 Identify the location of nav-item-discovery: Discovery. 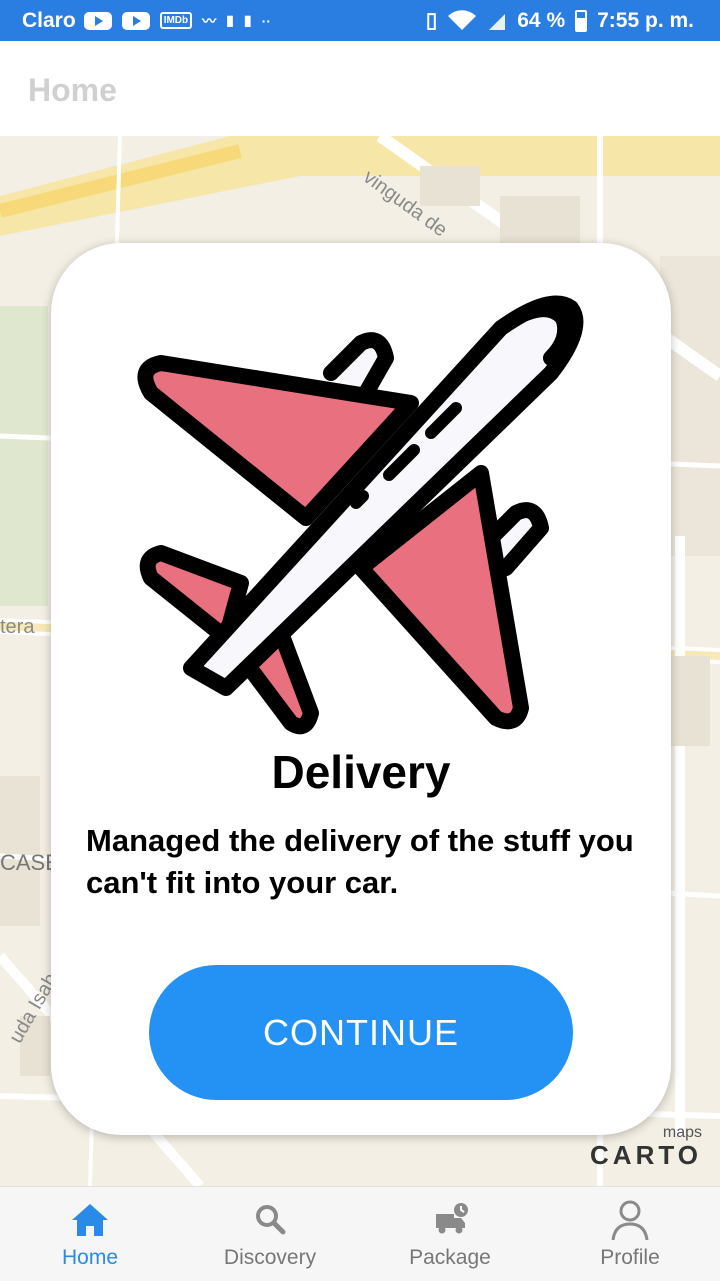
(270, 1234).